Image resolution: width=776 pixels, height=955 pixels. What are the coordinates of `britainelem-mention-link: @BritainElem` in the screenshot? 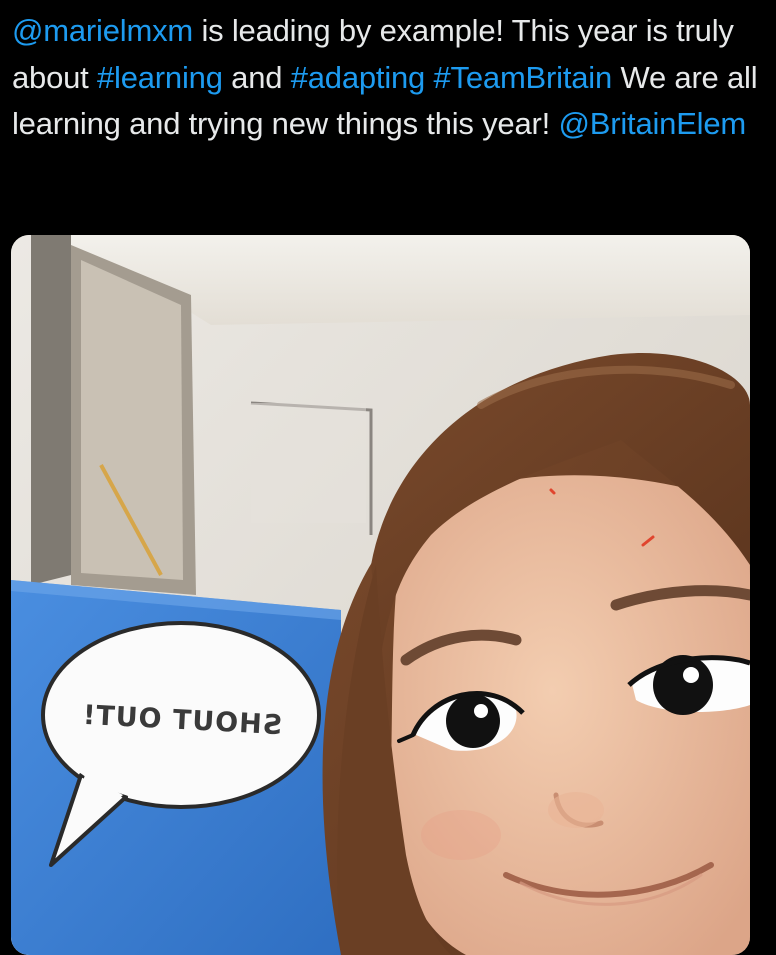 It's located at (652, 123).